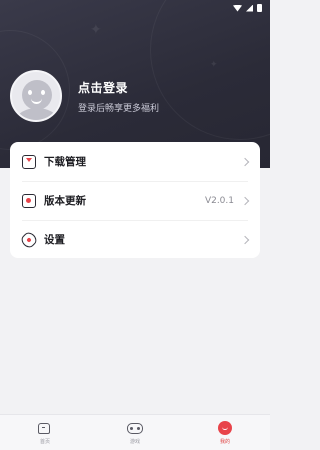 Image resolution: width=320 pixels, height=450 pixels. I want to click on signal-icon, so click(249, 8).